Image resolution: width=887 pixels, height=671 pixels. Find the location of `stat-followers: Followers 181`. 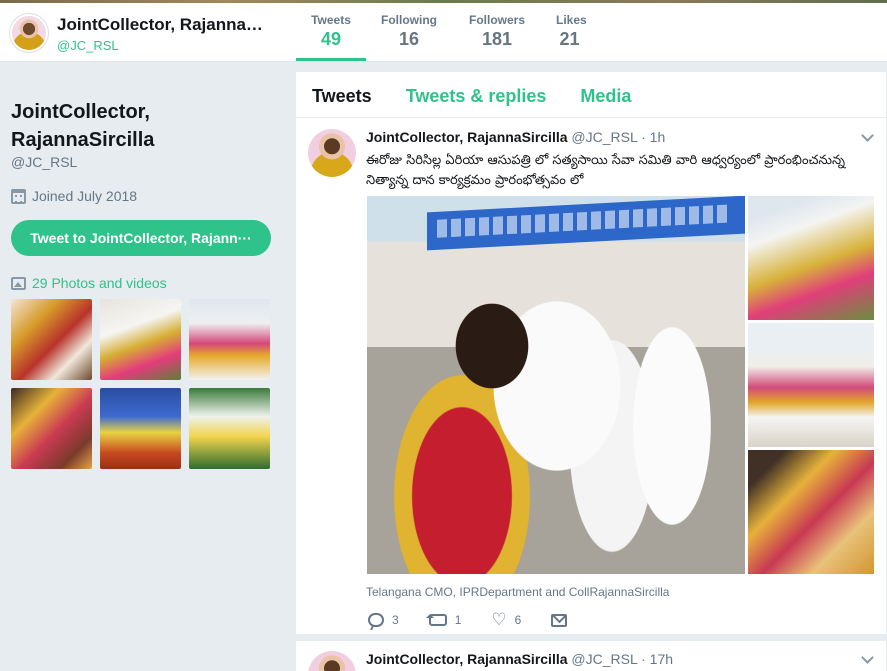

stat-followers: Followers 181 is located at coordinates (497, 32).